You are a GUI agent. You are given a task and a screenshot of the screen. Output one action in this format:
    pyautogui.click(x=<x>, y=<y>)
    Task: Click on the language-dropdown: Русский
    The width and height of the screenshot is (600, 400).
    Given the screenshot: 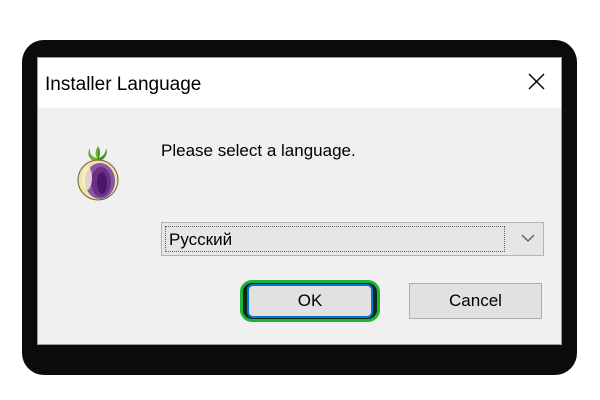 What is the action you would take?
    pyautogui.click(x=352, y=239)
    